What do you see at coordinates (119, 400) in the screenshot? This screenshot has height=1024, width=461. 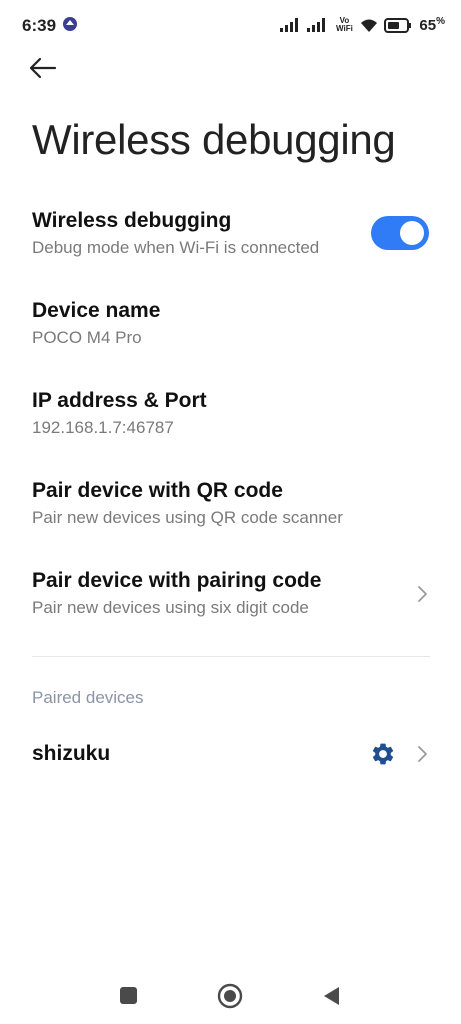 I see `ip-address-title: IP address & Port` at bounding box center [119, 400].